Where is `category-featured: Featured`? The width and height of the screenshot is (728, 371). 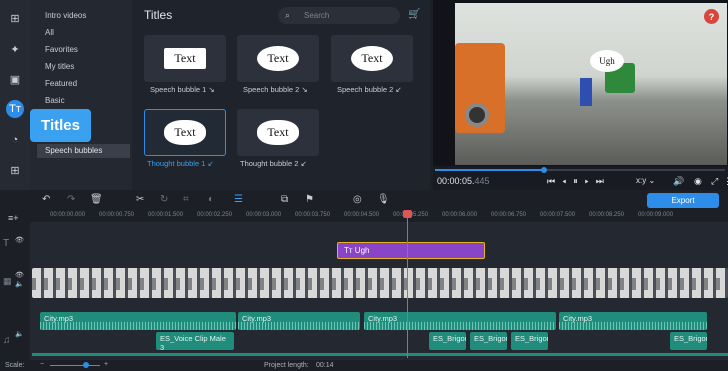 category-featured: Featured is located at coordinates (61, 83).